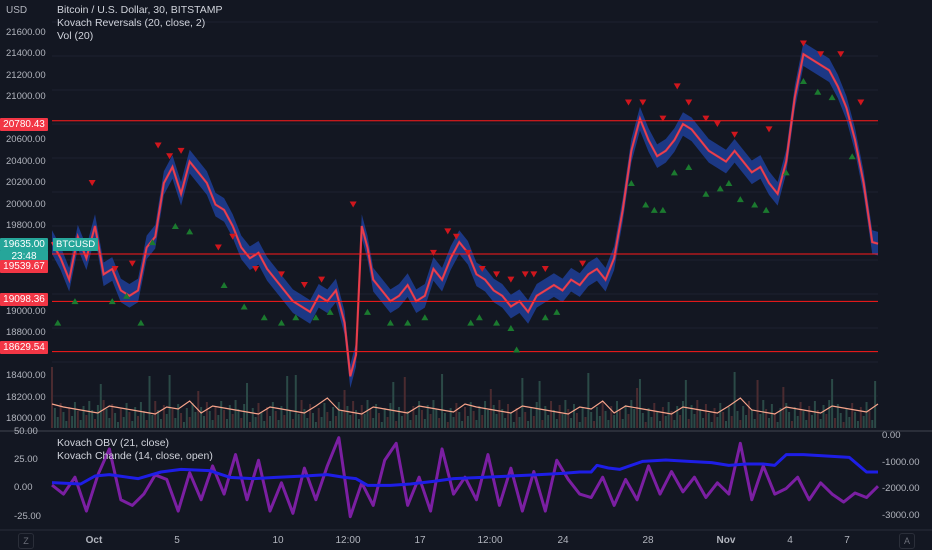 The height and width of the screenshot is (550, 932). What do you see at coordinates (24, 347) in the screenshot?
I see `level-tag-4: 18629.54` at bounding box center [24, 347].